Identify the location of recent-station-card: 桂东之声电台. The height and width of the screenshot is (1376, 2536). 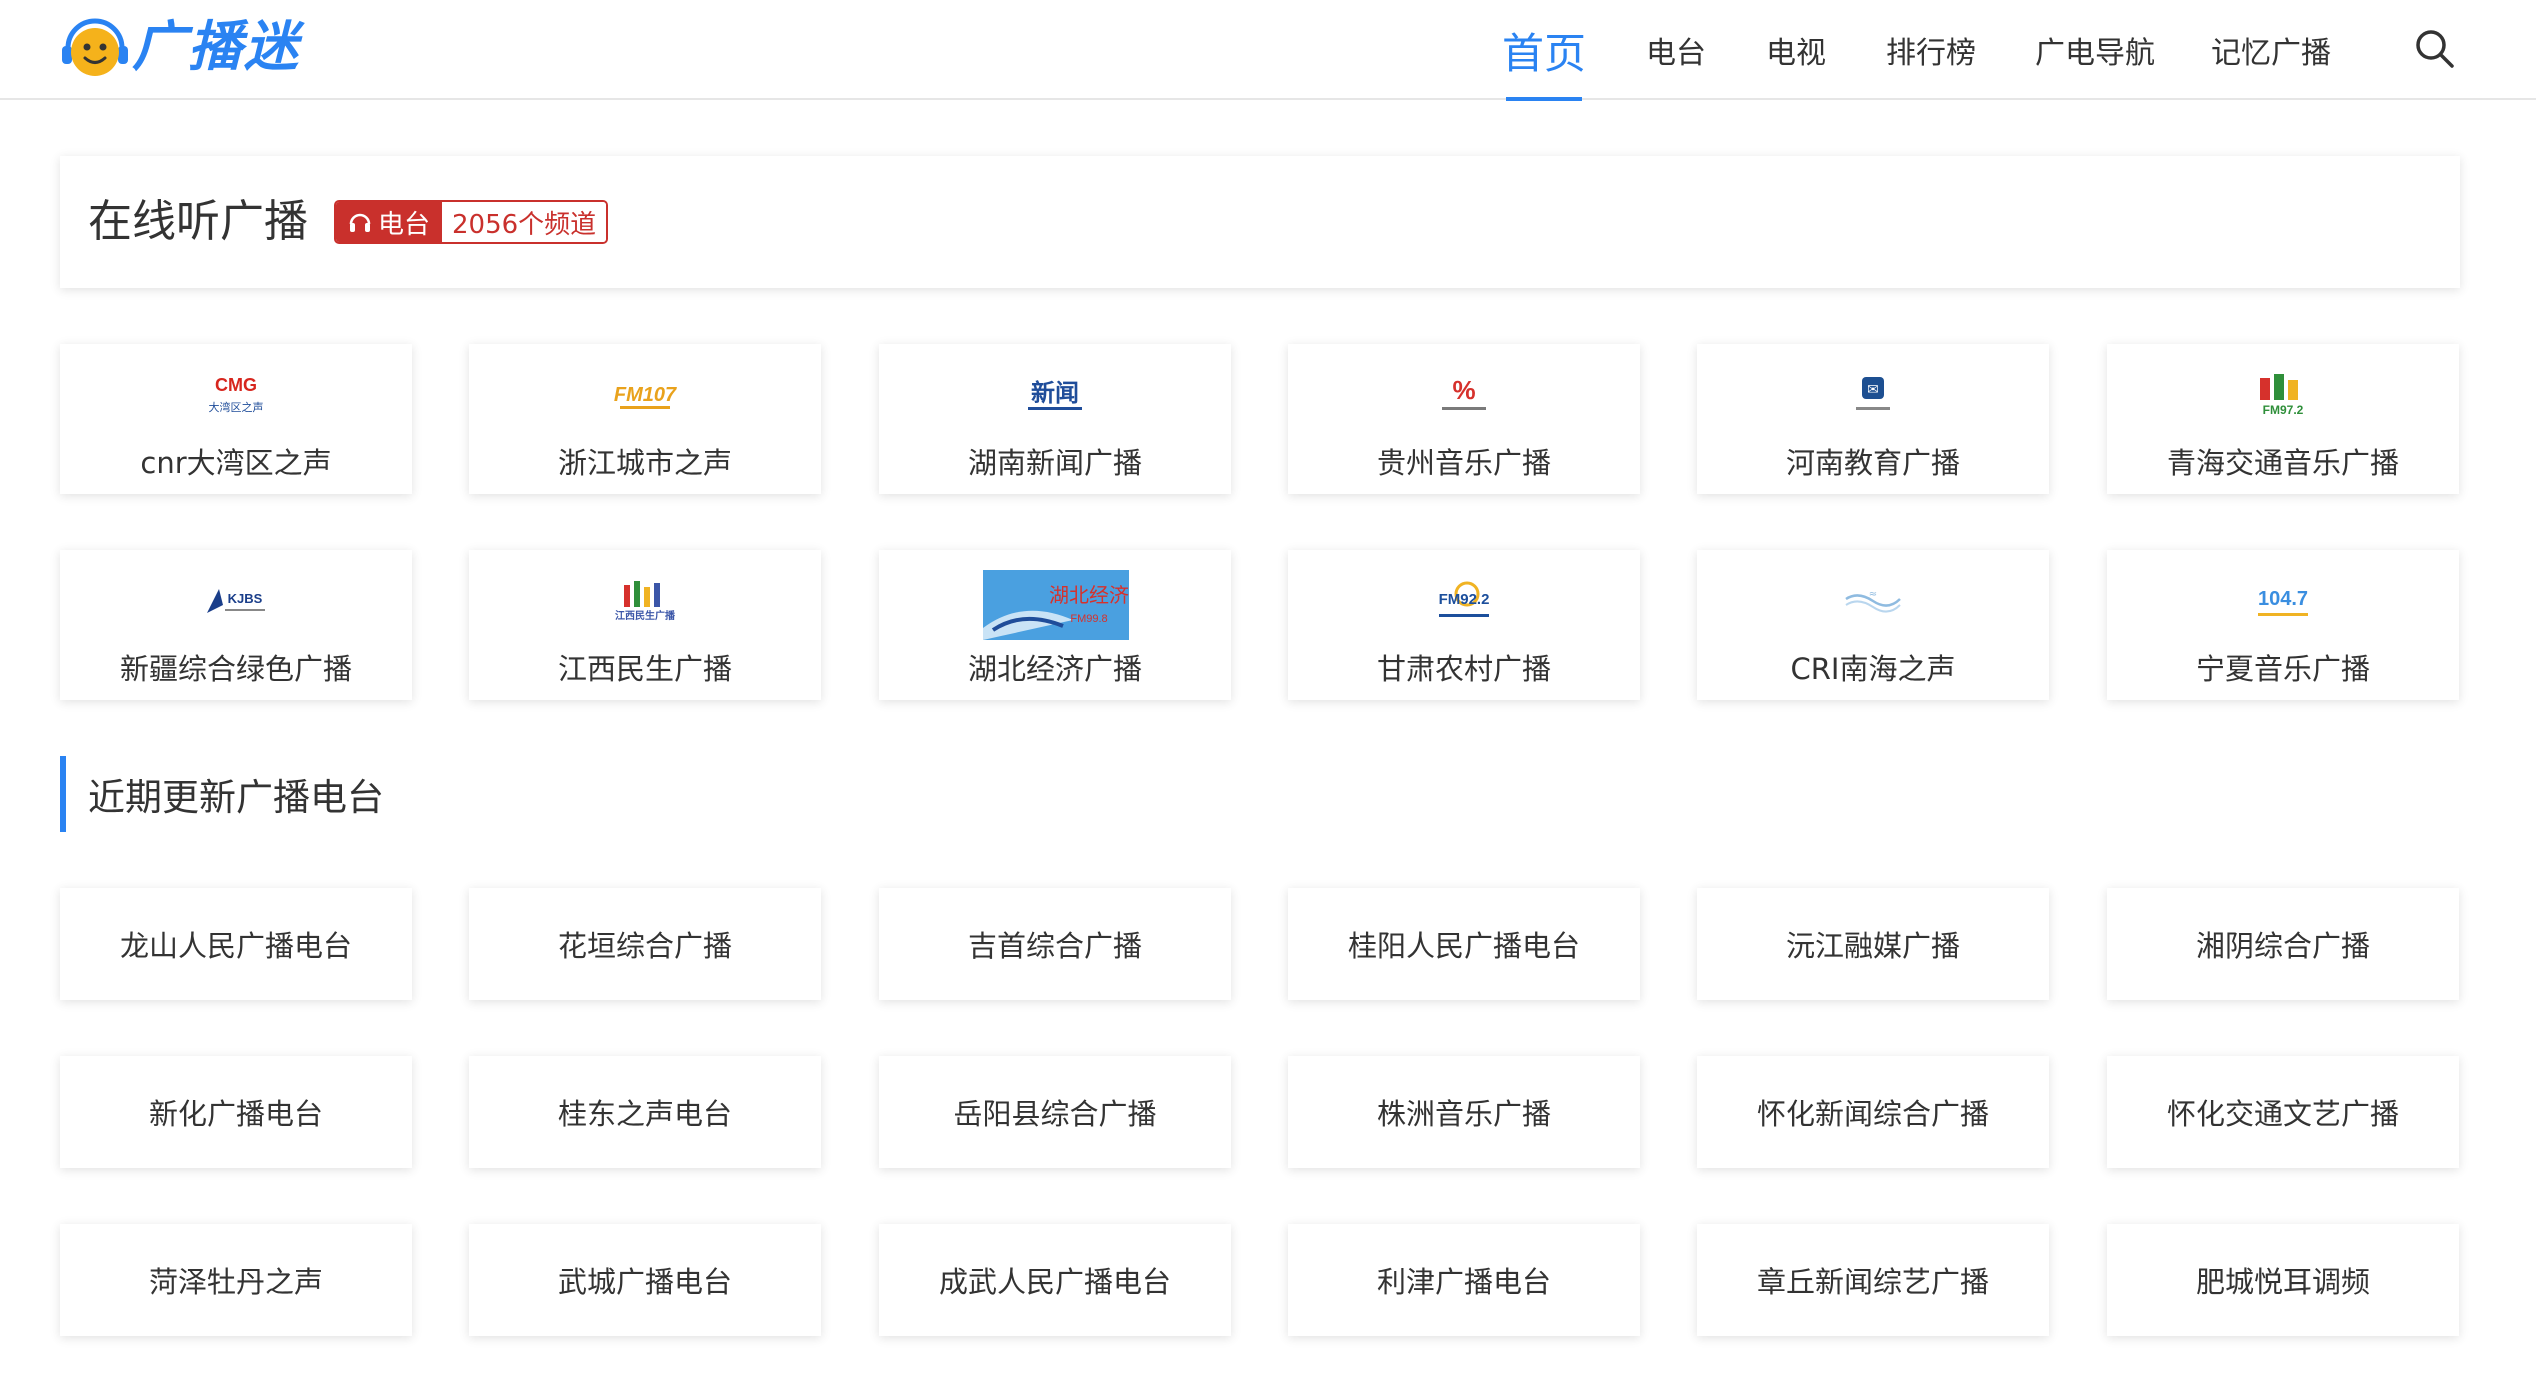
(645, 1112).